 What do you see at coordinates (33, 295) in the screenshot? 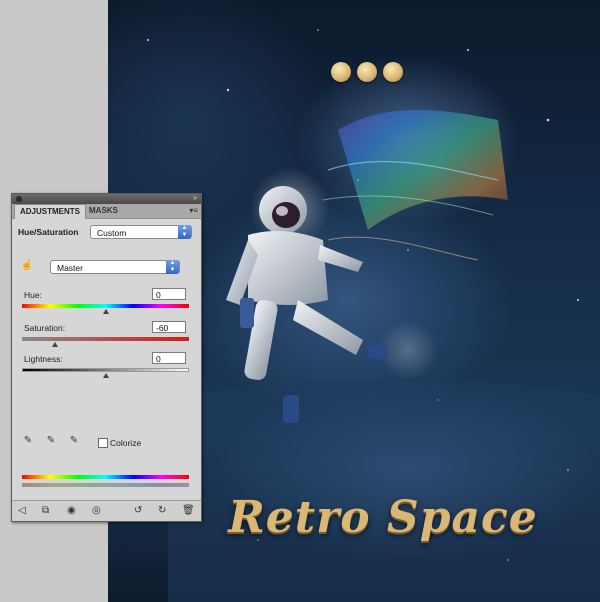
I see `hue-label: Hue:` at bounding box center [33, 295].